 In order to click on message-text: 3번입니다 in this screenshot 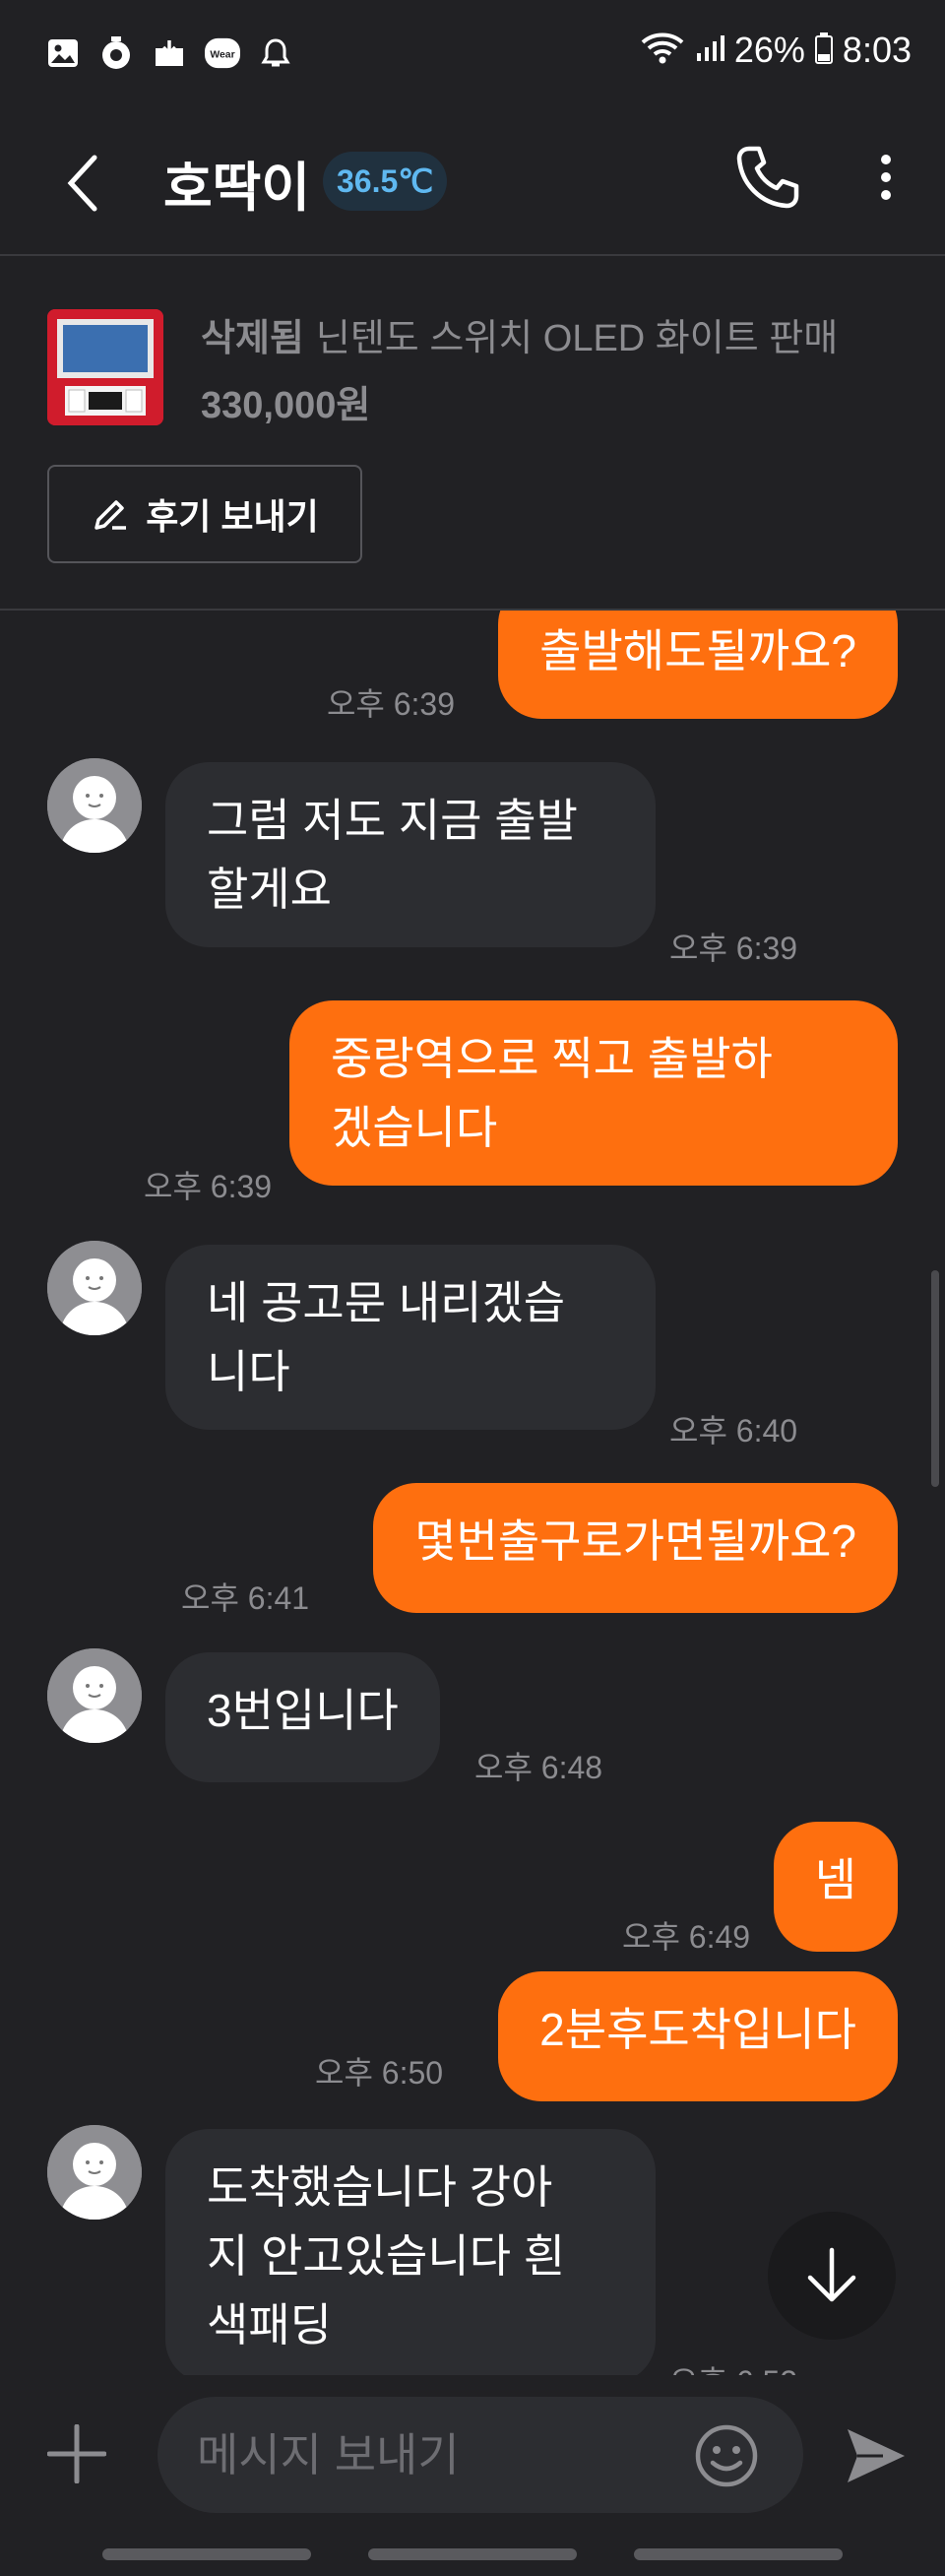, I will do `click(303, 1710)`.